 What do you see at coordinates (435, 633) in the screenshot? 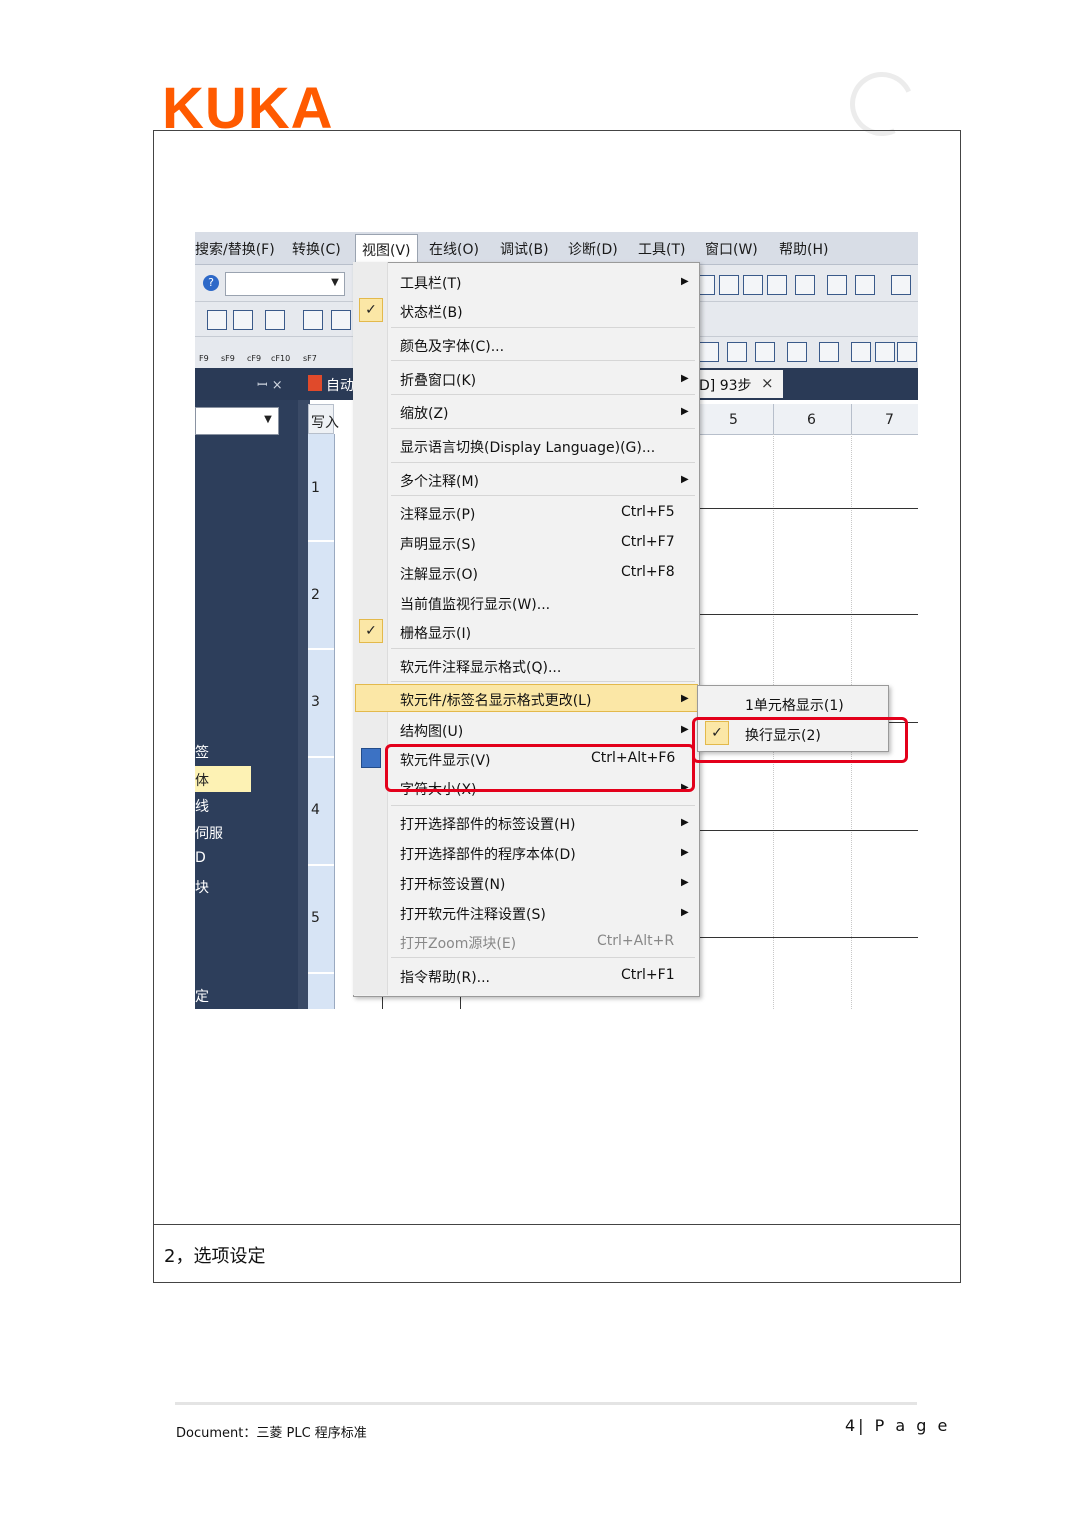
I see `menu-item-grid-display: 栅格显示(I)` at bounding box center [435, 633].